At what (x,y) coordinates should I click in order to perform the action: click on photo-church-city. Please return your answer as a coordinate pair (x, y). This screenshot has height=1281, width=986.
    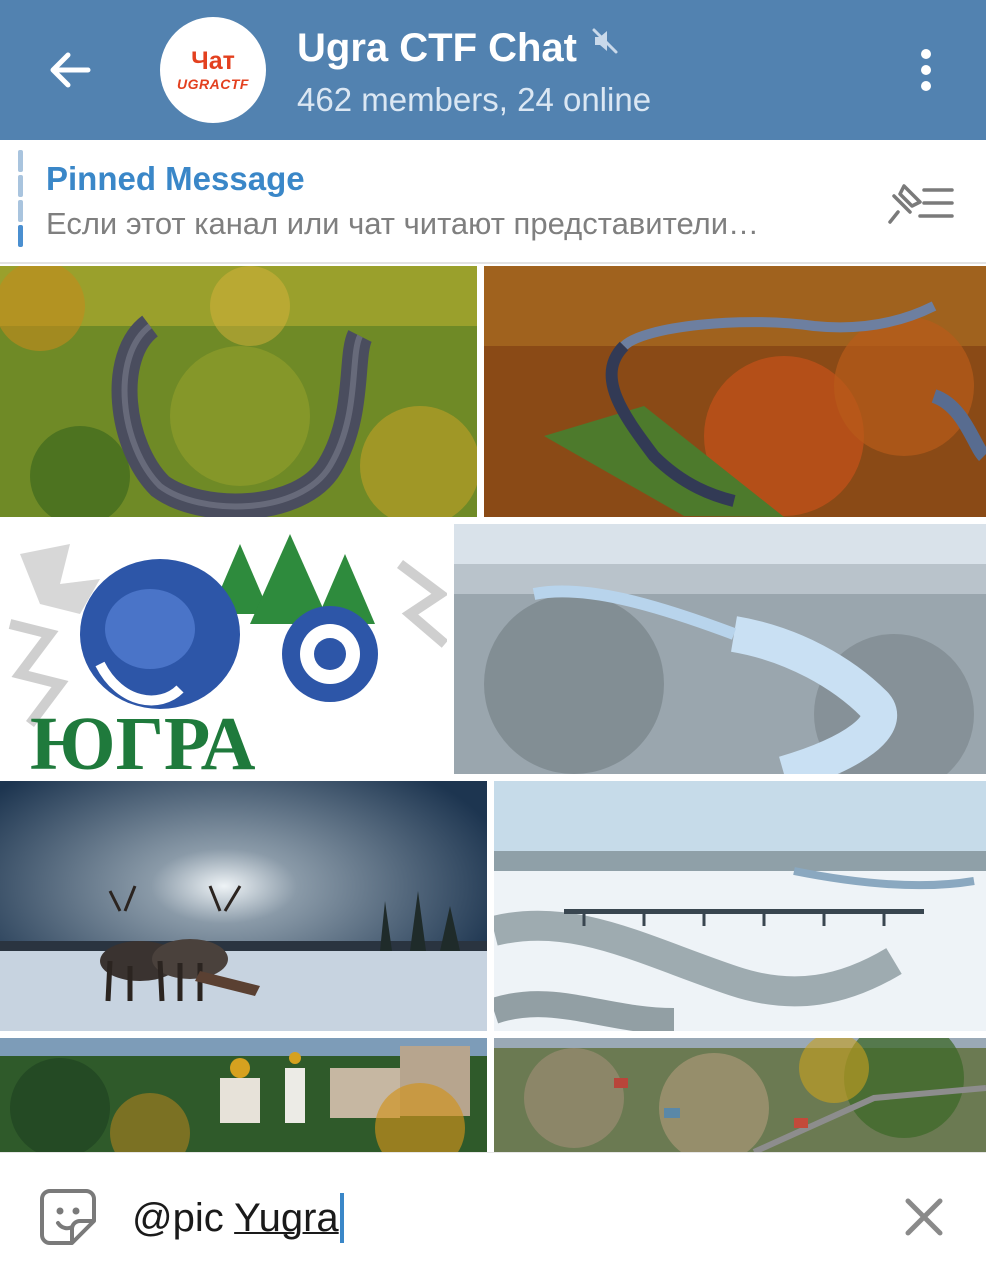
    Looking at the image, I should click on (243, 1095).